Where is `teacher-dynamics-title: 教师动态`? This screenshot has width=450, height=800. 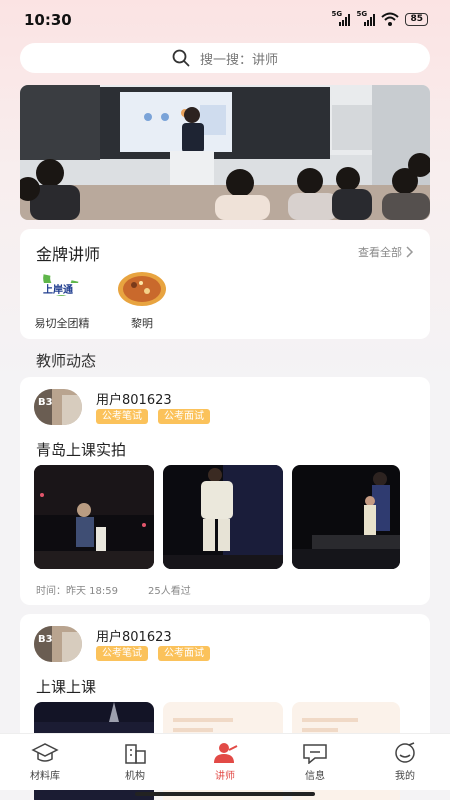
teacher-dynamics-title: 教师动态 is located at coordinates (66, 361).